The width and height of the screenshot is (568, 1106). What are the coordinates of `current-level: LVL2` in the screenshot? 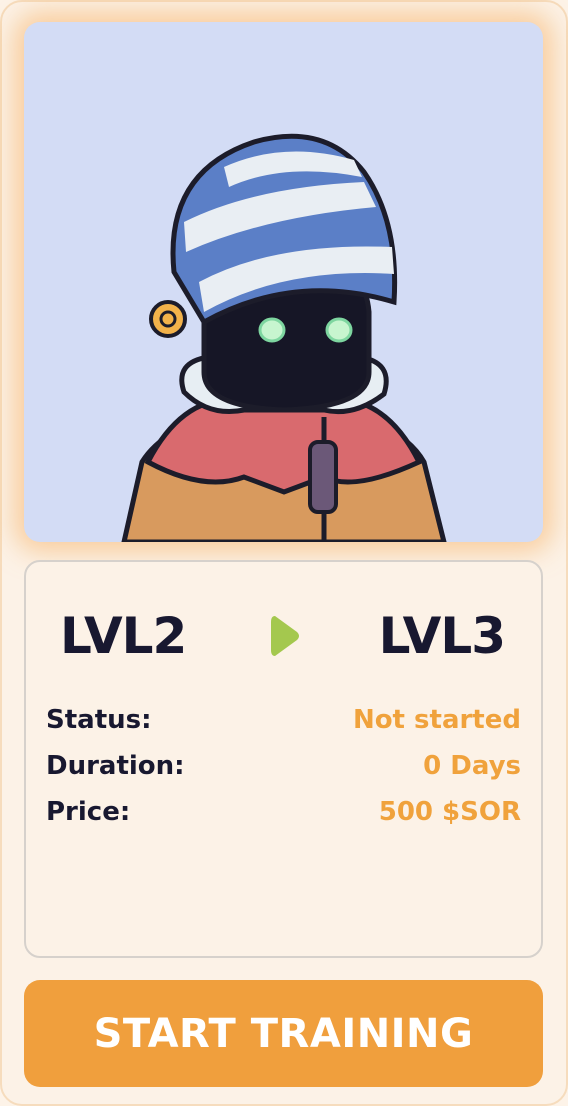 It's located at (123, 636).